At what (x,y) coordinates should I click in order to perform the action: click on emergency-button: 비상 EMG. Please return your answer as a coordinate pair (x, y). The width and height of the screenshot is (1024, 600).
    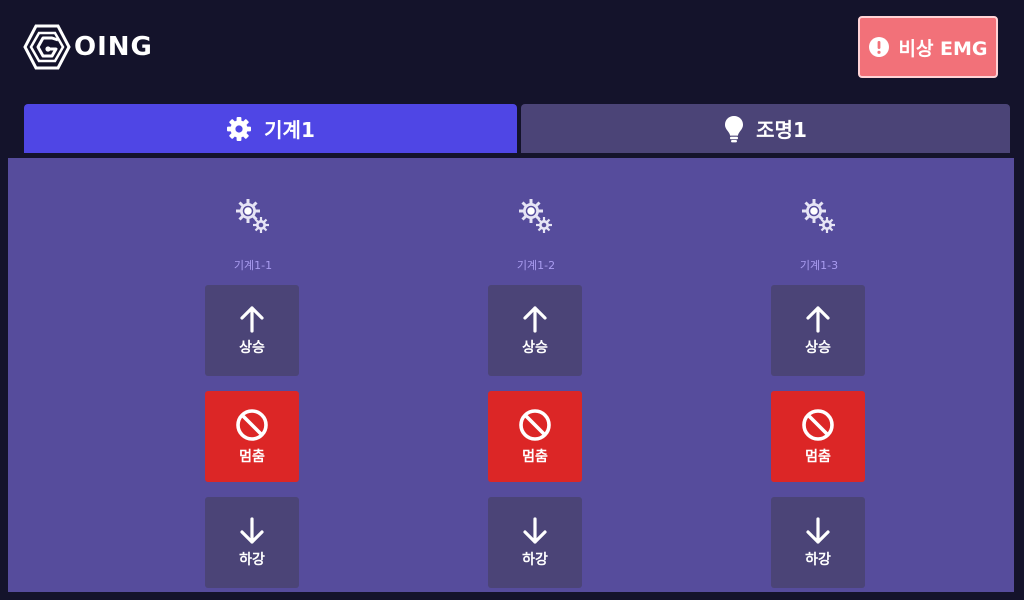
    Looking at the image, I should click on (928, 47).